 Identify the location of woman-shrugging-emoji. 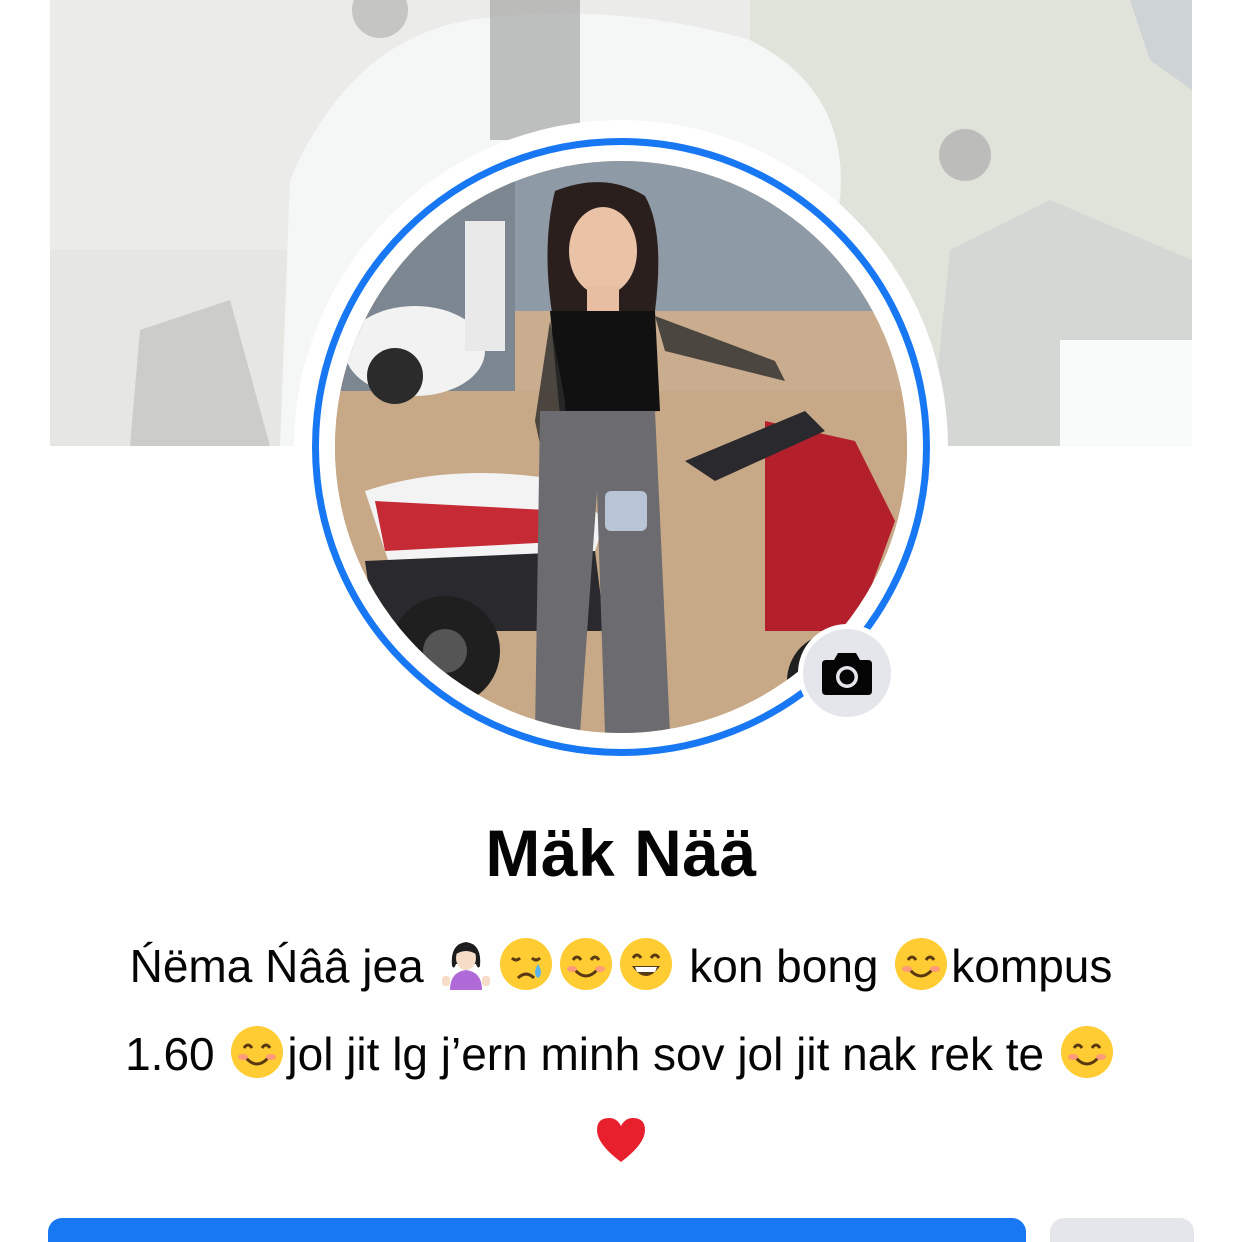
(466, 961).